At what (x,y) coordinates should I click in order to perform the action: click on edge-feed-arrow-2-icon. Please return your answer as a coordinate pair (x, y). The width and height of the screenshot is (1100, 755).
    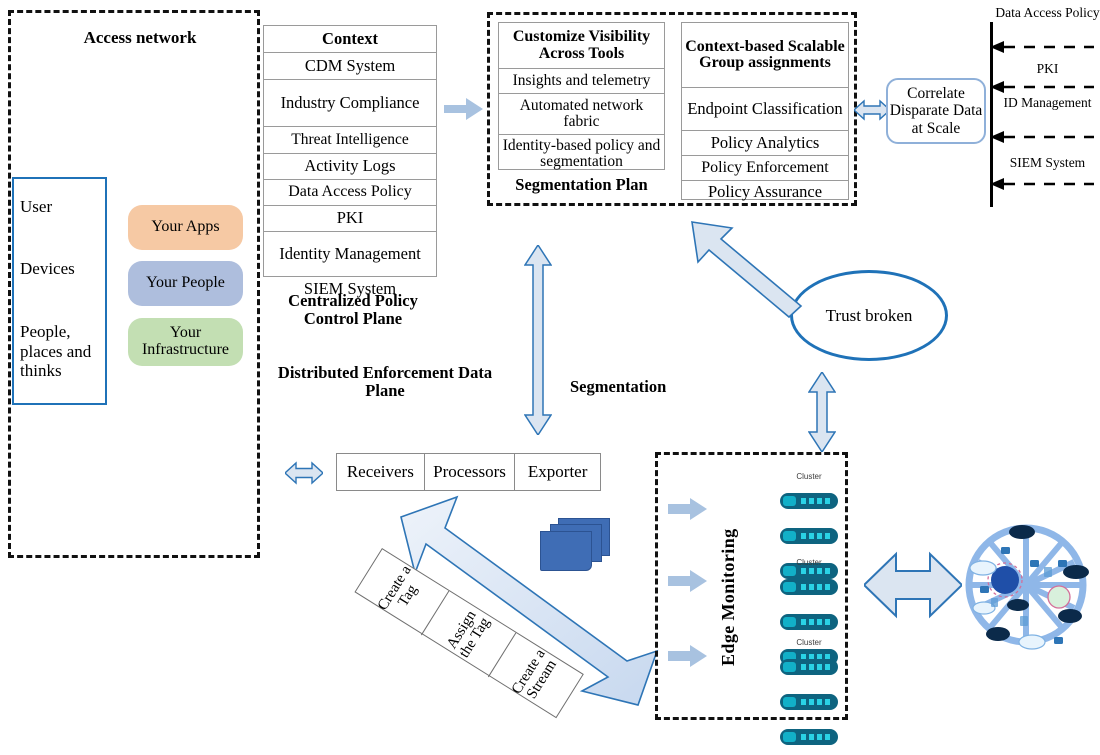
    Looking at the image, I should click on (687, 581).